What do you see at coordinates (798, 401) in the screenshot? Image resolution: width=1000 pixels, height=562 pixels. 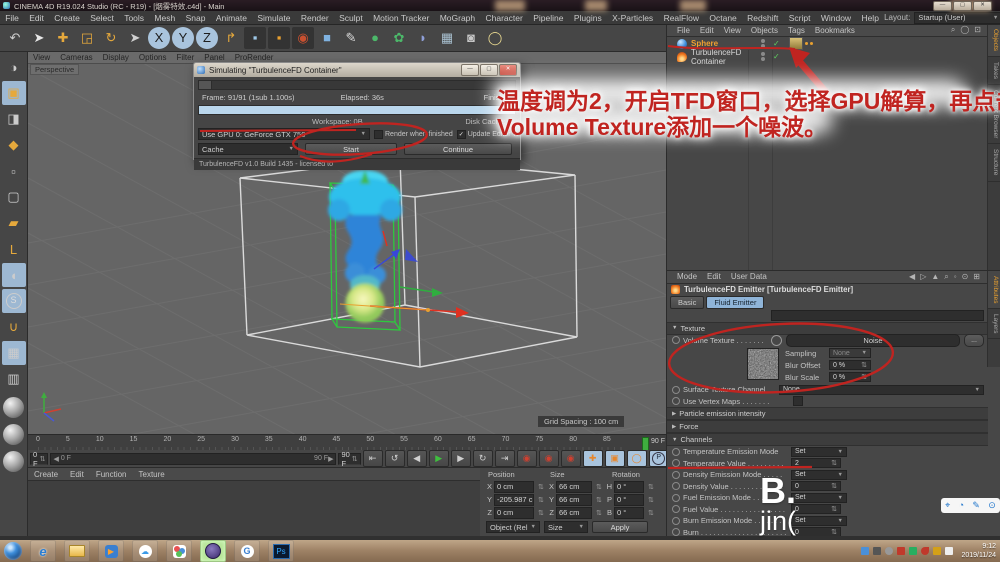 I see `use-vertex-maps-checkbox` at bounding box center [798, 401].